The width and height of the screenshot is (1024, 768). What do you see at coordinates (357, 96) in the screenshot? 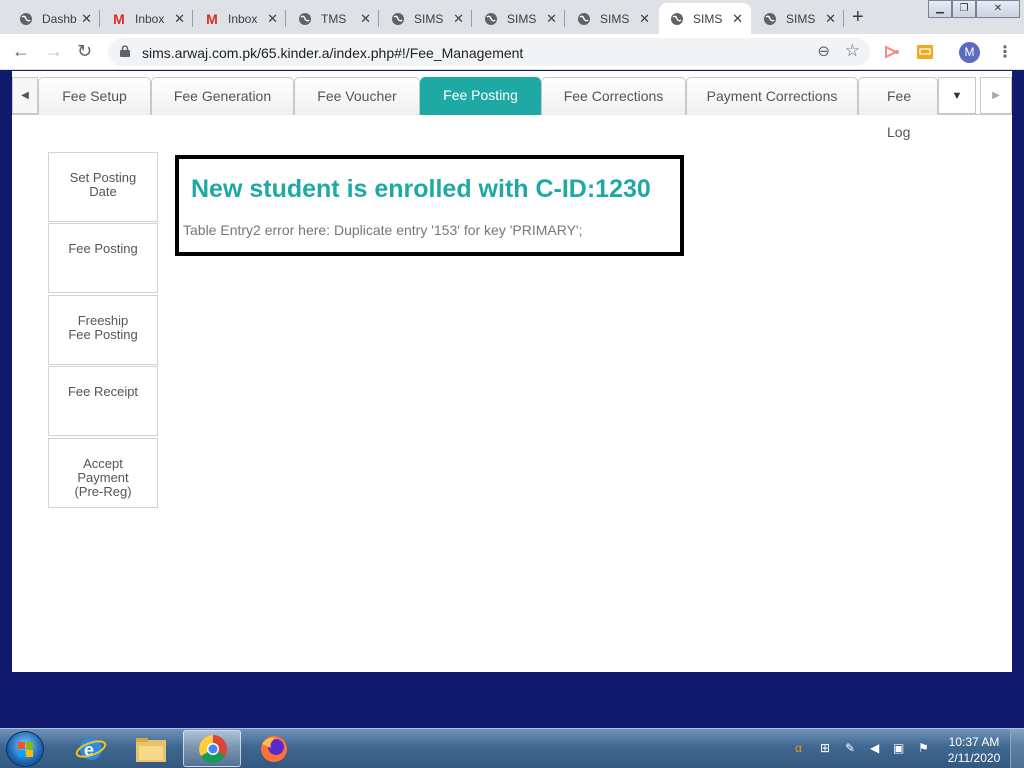
I see `tab-fee-voucher: Fee Voucher` at bounding box center [357, 96].